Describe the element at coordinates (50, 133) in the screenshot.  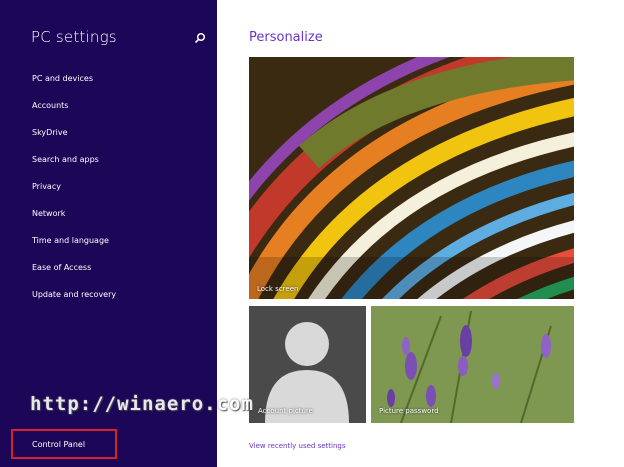
I see `sidebar-item-skydrive: SkyDrive` at that location.